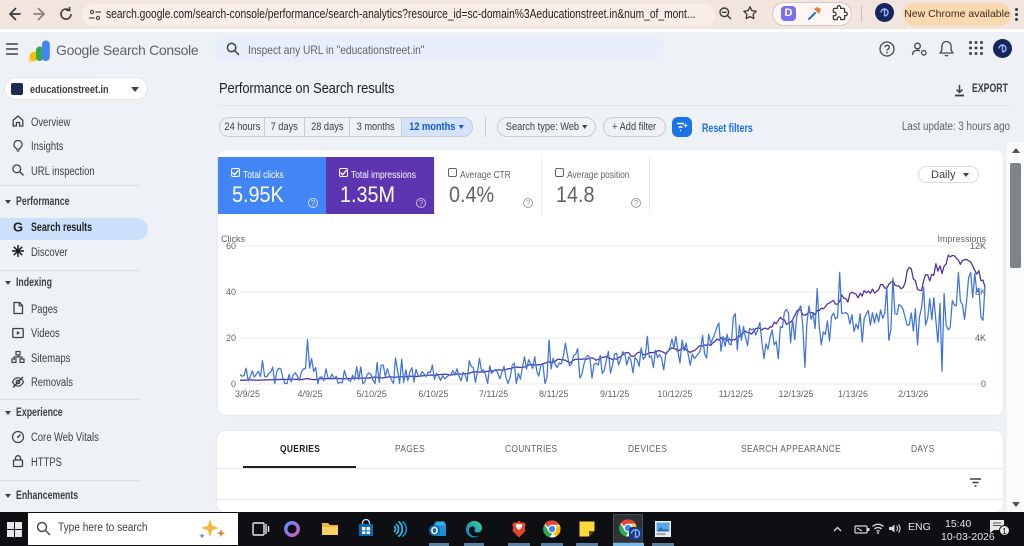  What do you see at coordinates (309, 394) in the screenshot?
I see `svg-text: 4/9/25` at bounding box center [309, 394].